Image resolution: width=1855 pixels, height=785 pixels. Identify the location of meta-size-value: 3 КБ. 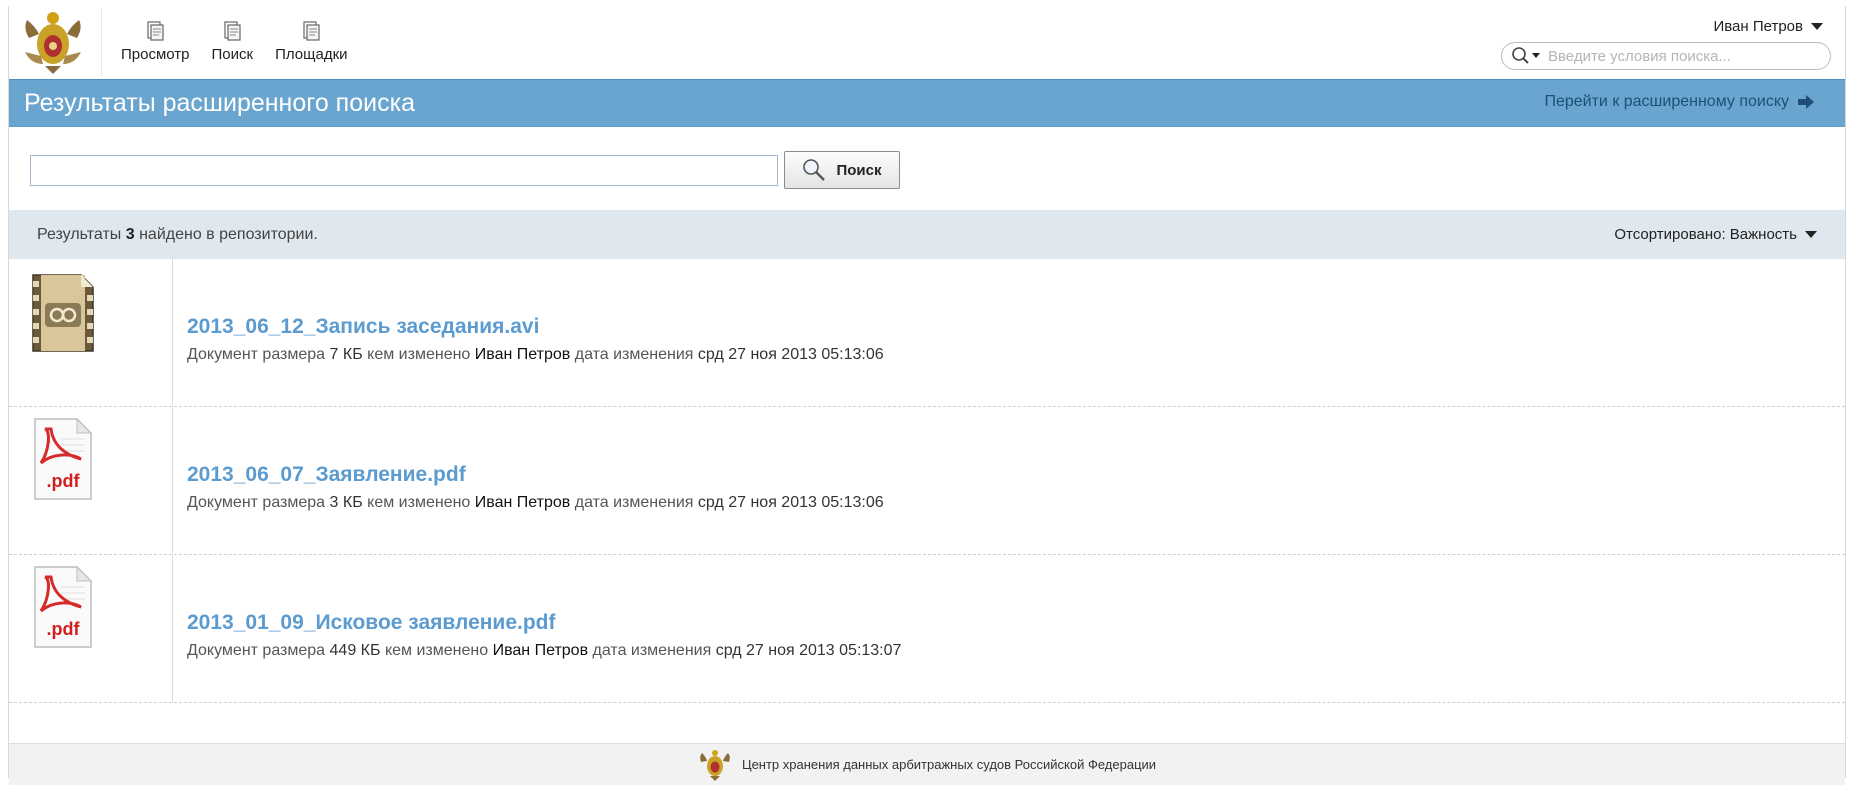
(346, 502).